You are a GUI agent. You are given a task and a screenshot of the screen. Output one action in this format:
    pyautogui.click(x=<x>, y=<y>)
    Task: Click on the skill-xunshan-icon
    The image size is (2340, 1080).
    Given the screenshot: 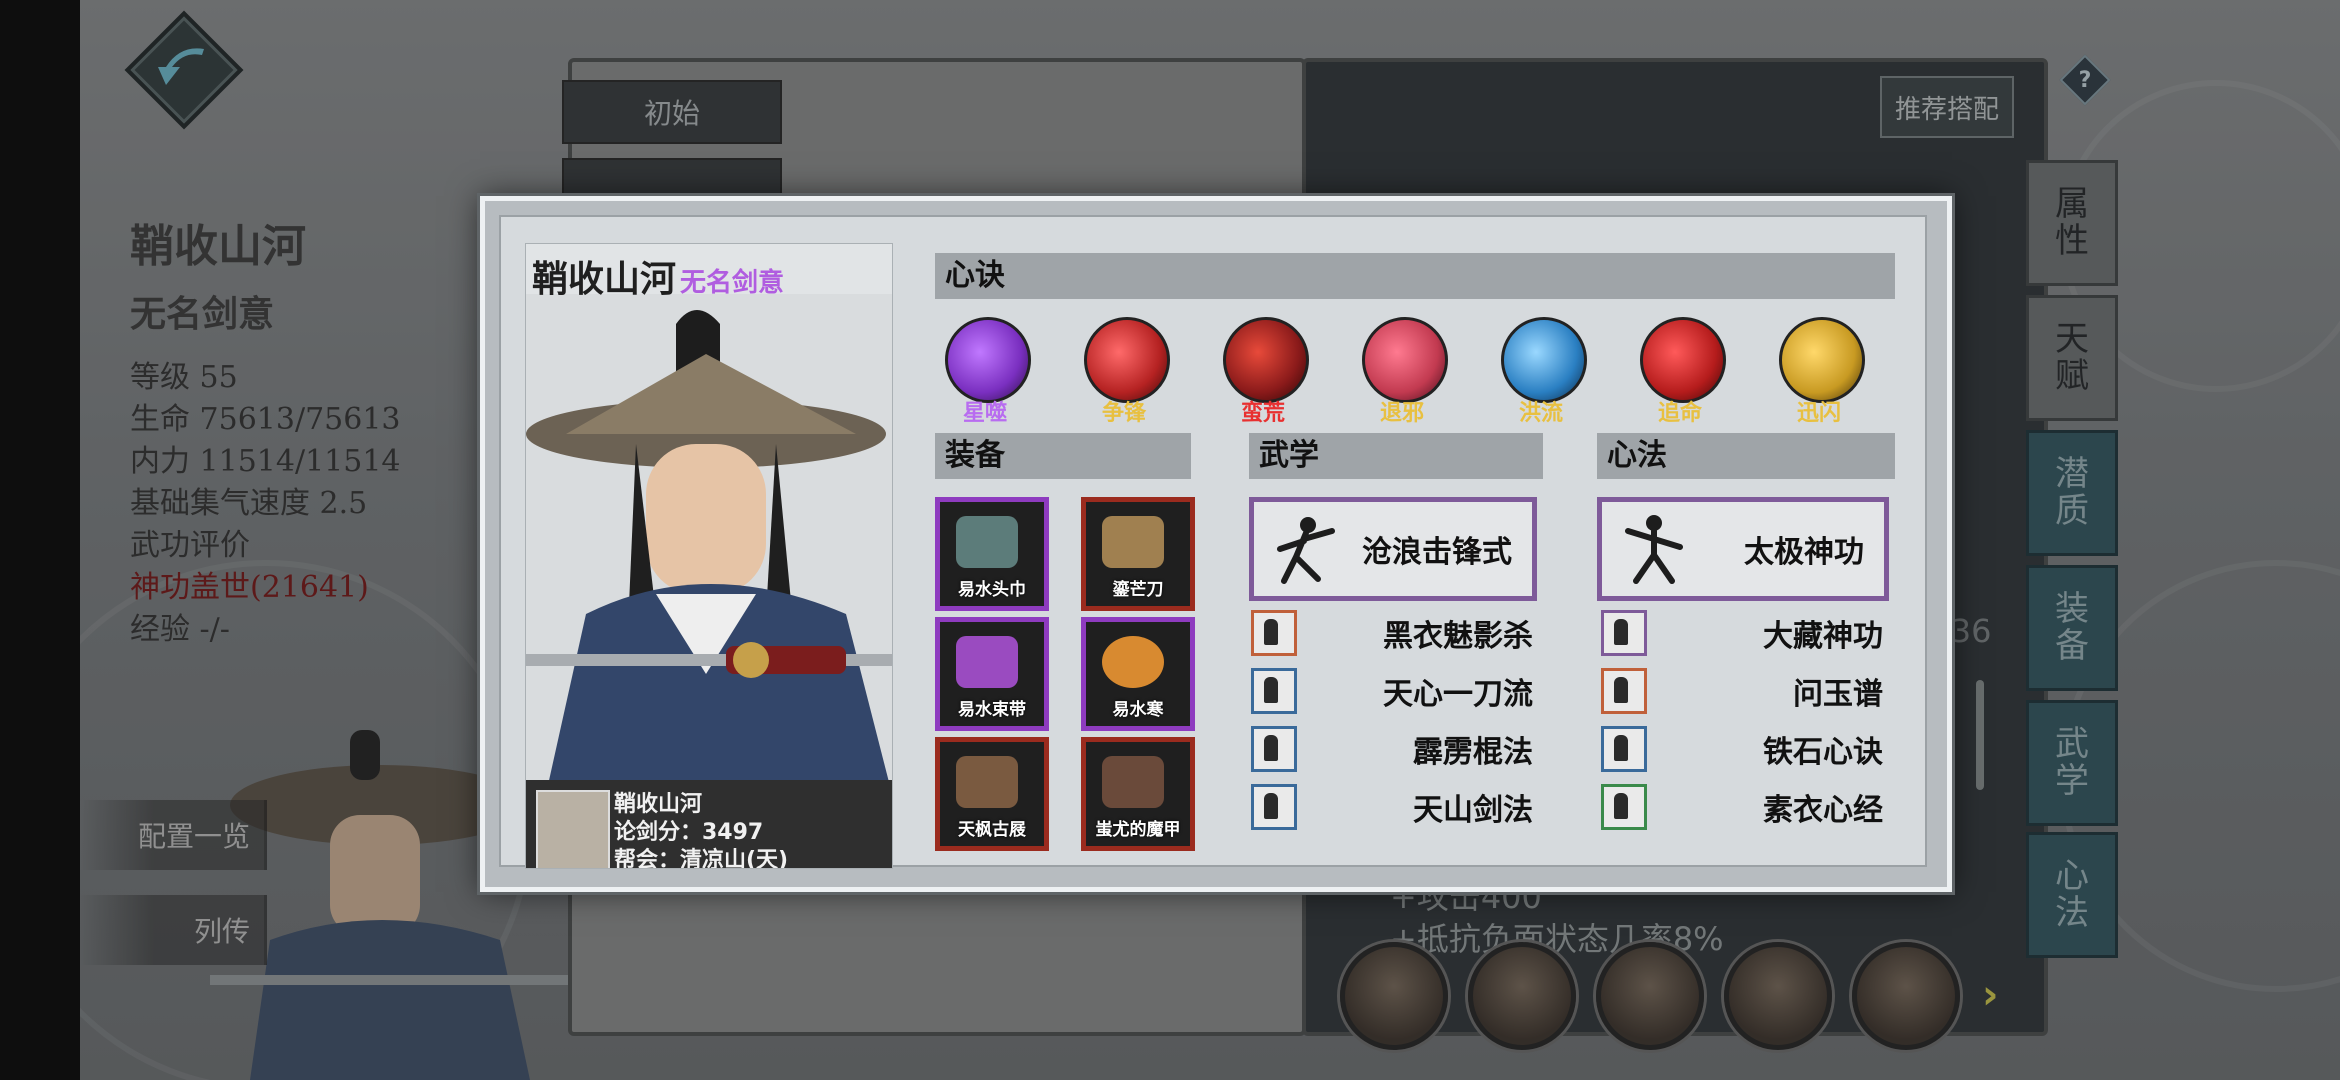 What is the action you would take?
    pyautogui.click(x=1822, y=360)
    